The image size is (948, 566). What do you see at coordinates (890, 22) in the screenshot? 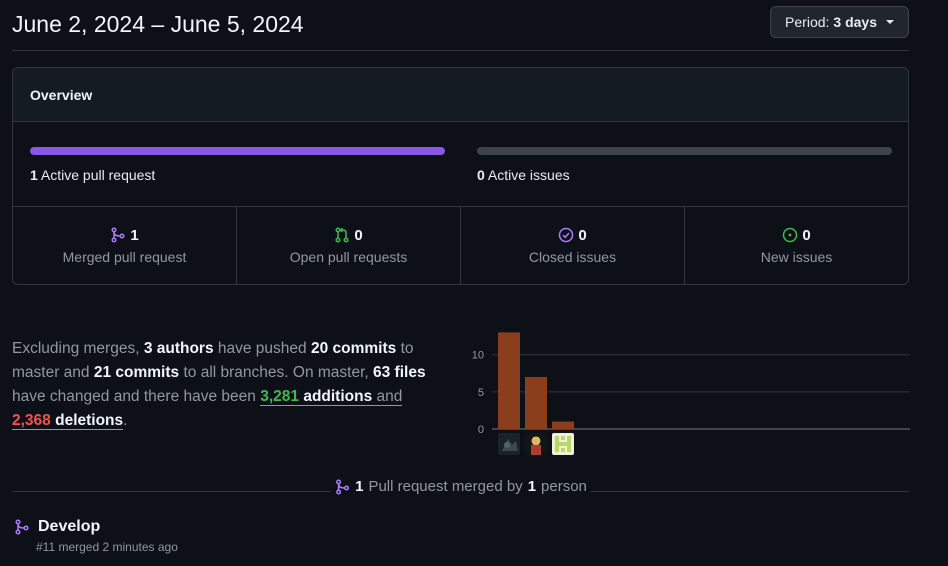
I see `caret-down-icon` at bounding box center [890, 22].